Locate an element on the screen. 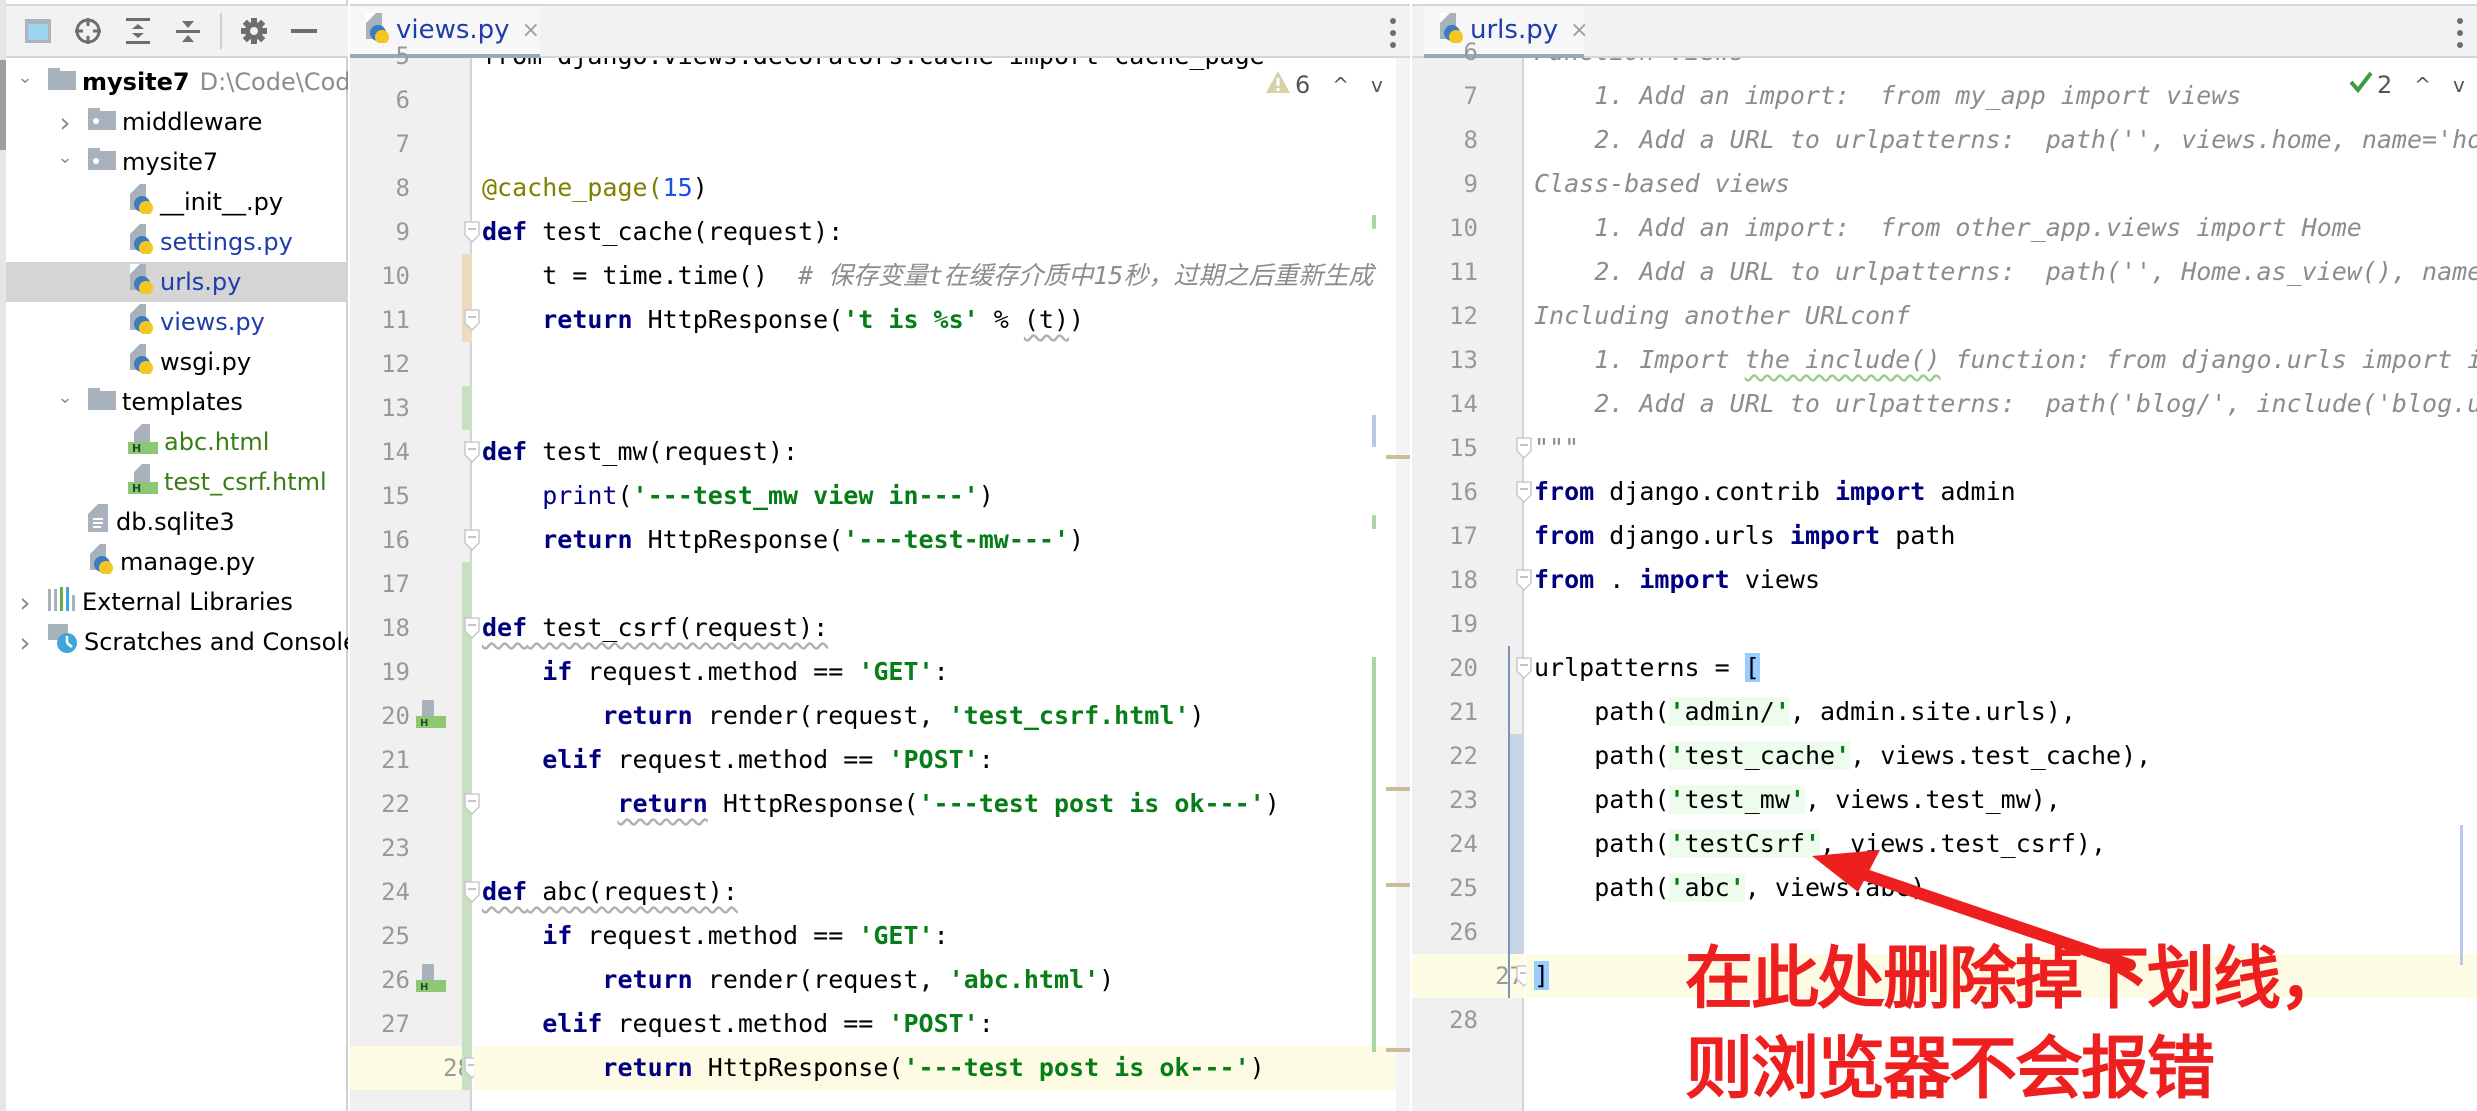  tree-item: › Scratches and Consoles is located at coordinates (177, 642).